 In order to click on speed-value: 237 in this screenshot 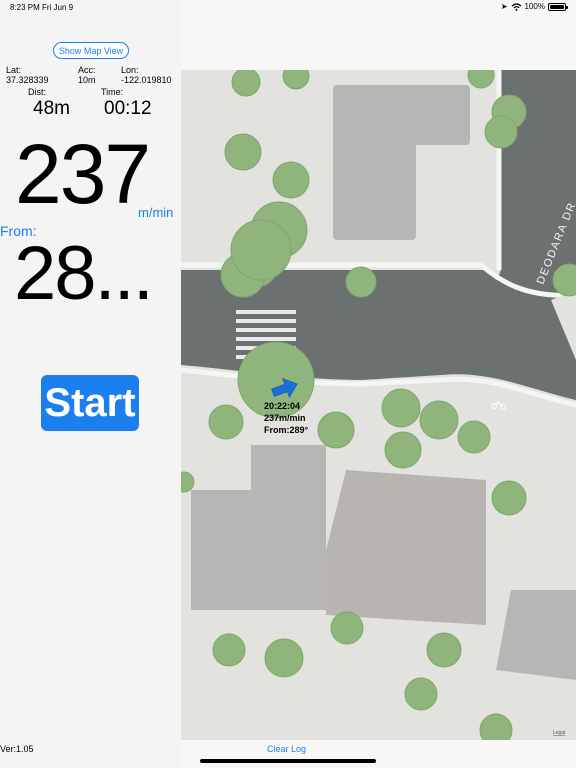, I will do `click(83, 174)`.